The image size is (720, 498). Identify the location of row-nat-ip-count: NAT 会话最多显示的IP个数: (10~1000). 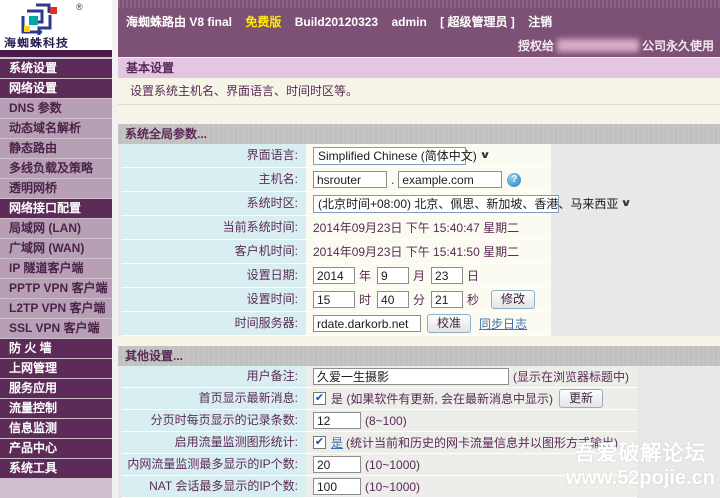
(421, 487).